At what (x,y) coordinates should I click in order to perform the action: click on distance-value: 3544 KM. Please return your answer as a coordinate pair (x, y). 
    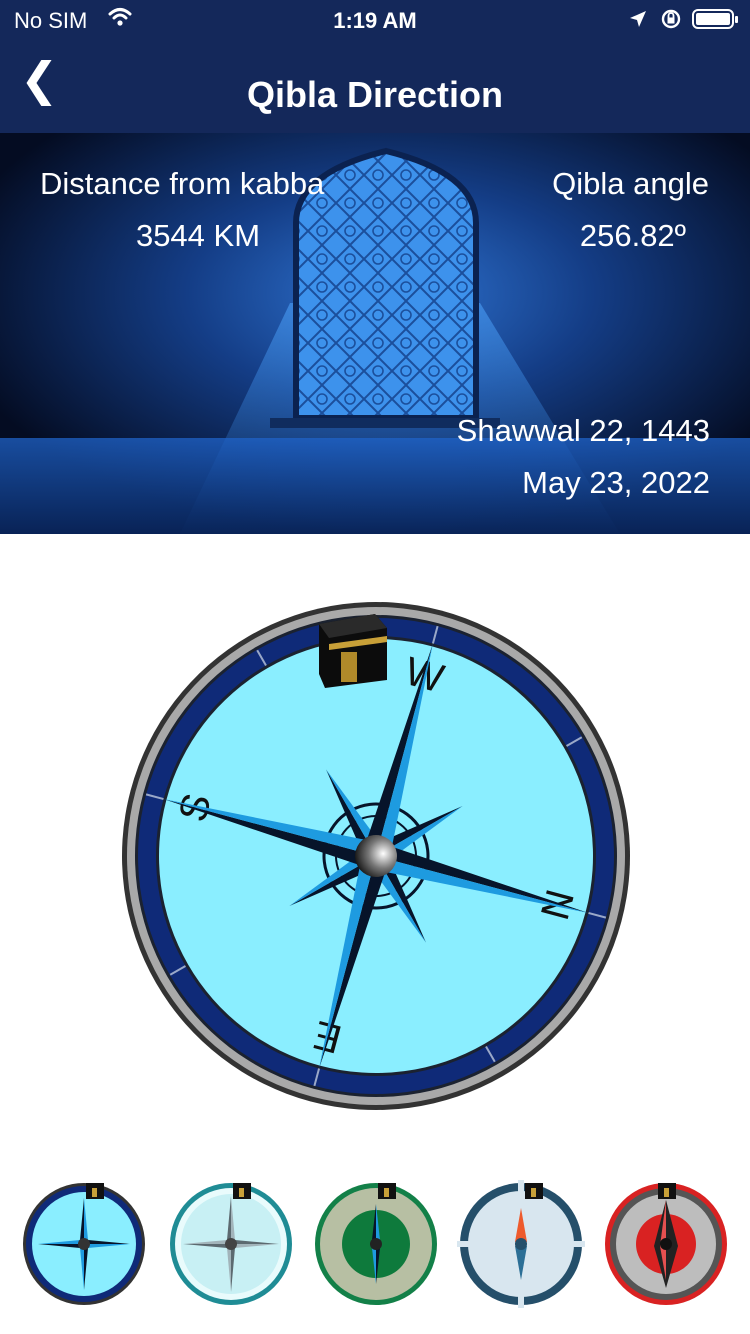
    Looking at the image, I should click on (198, 235).